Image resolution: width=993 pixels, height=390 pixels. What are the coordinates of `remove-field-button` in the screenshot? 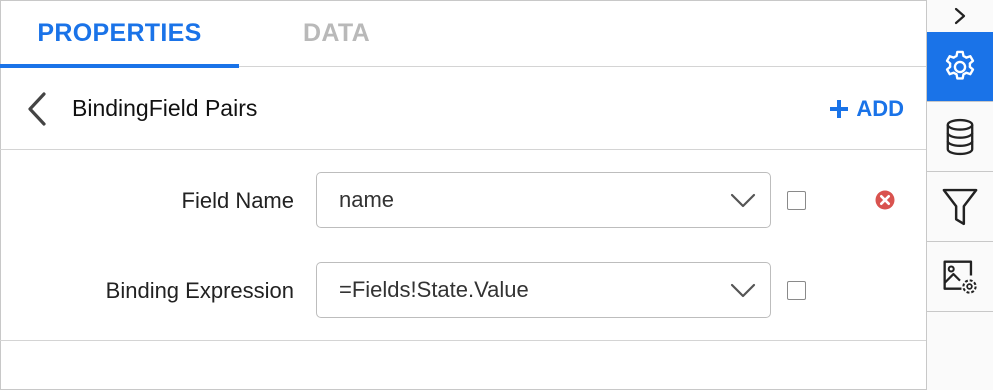 It's located at (885, 200).